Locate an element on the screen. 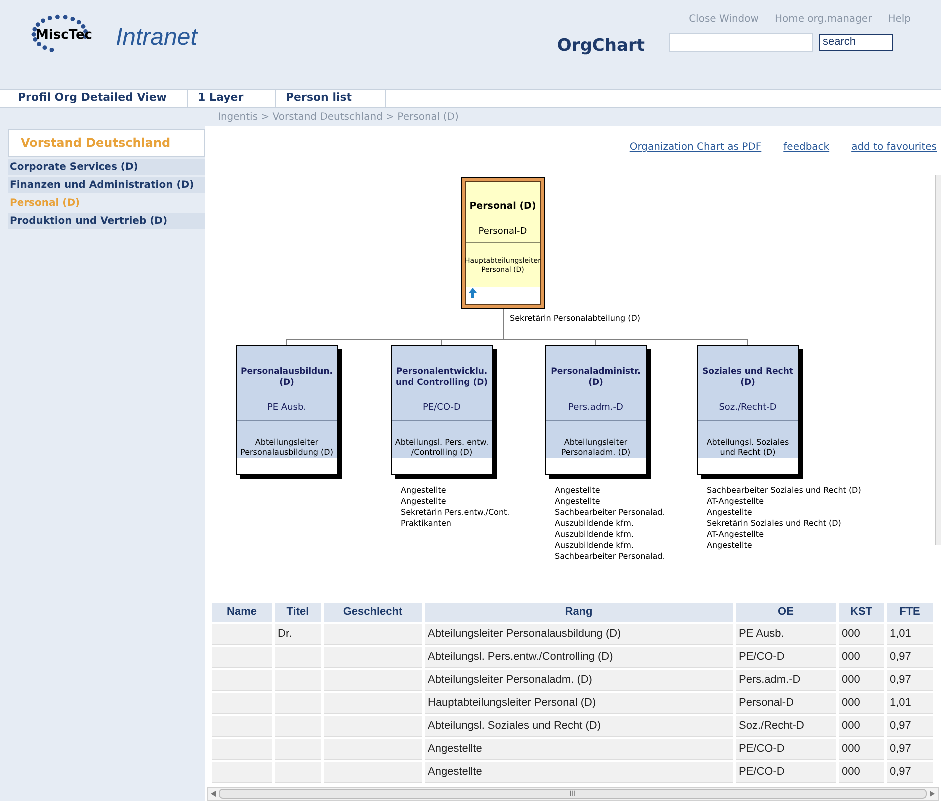 The width and height of the screenshot is (941, 801). table-cell: Dr. is located at coordinates (298, 635).